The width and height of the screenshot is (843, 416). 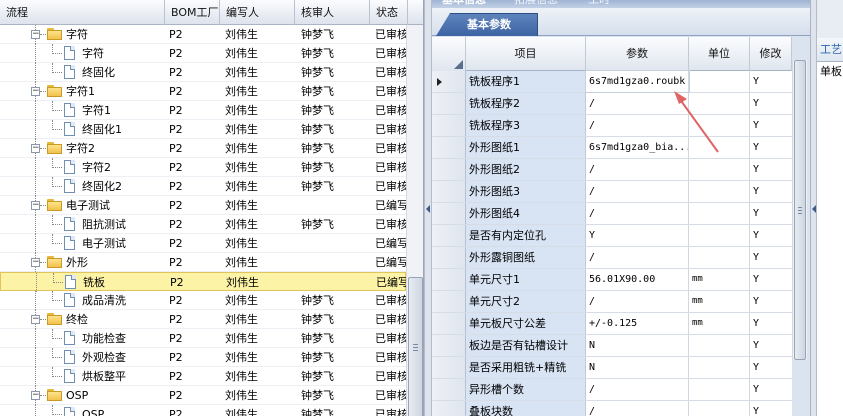 I want to click on tab-work-hours: 工时, so click(x=599, y=4).